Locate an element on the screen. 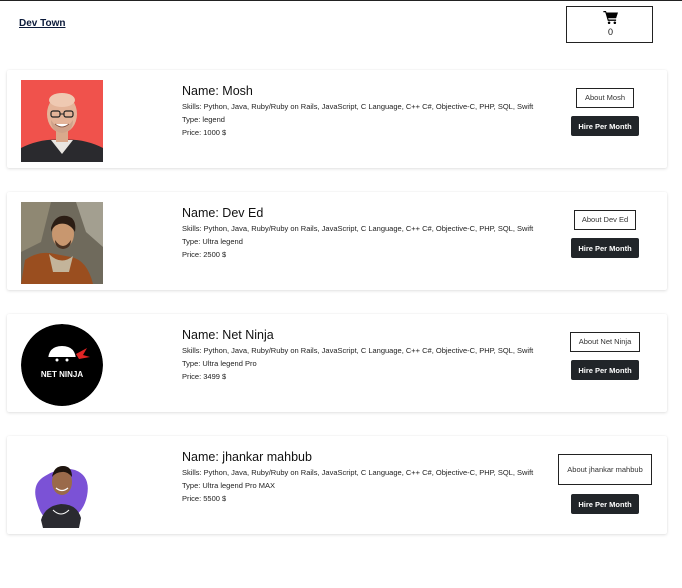 Image resolution: width=682 pixels, height=588 pixels. avatar-jhankar-mahbub is located at coordinates (62, 487).